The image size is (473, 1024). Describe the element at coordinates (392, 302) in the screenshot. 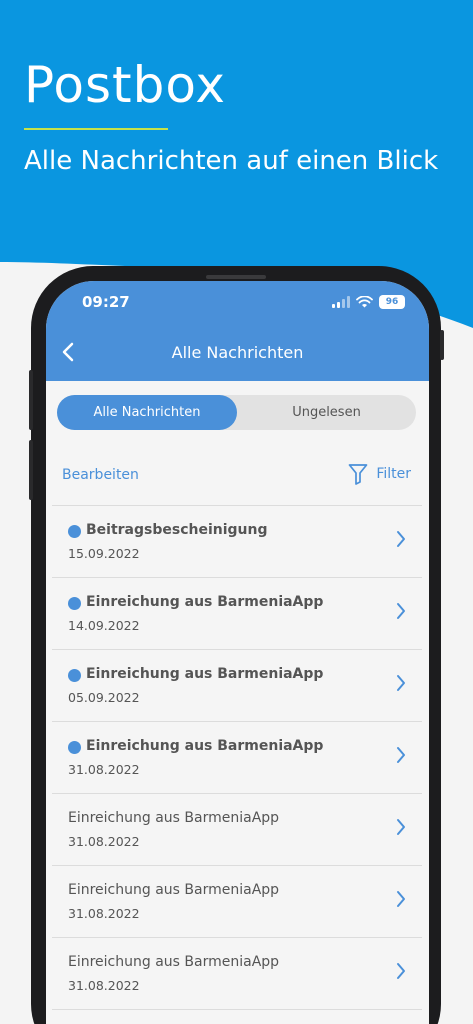

I see `battery-icon: 96` at that location.